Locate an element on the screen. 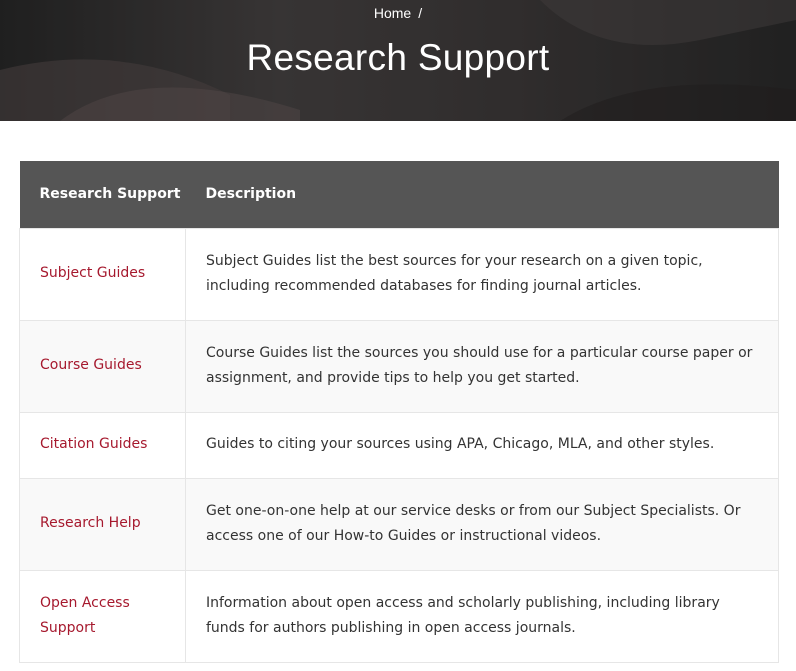 Image resolution: width=796 pixels, height=671 pixels. breadcrumb: Home / is located at coordinates (398, 11).